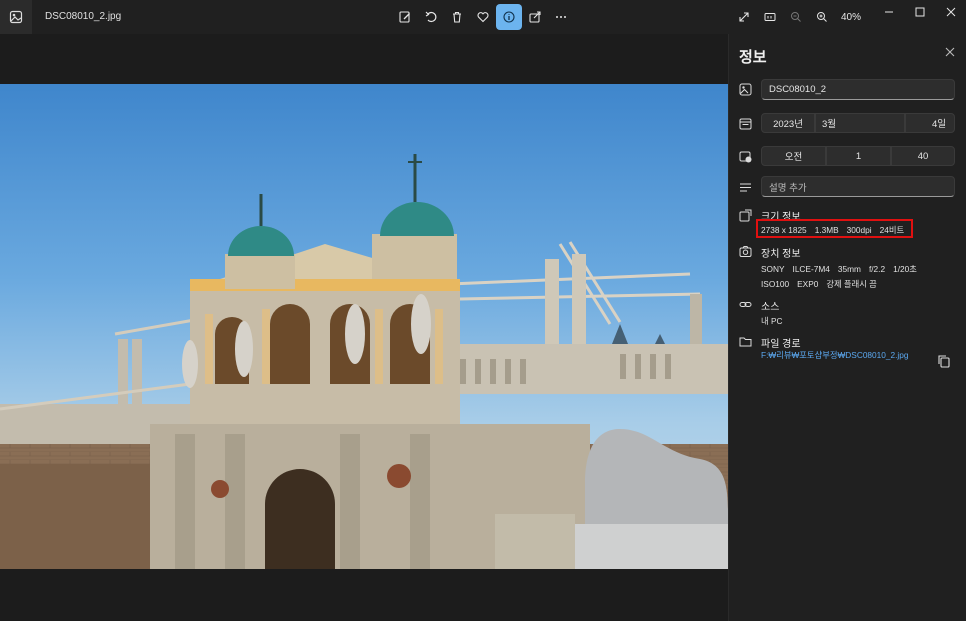 This screenshot has height=621, width=966. Describe the element at coordinates (858, 89) in the screenshot. I see `file-title-input: DSC08010_2` at that location.